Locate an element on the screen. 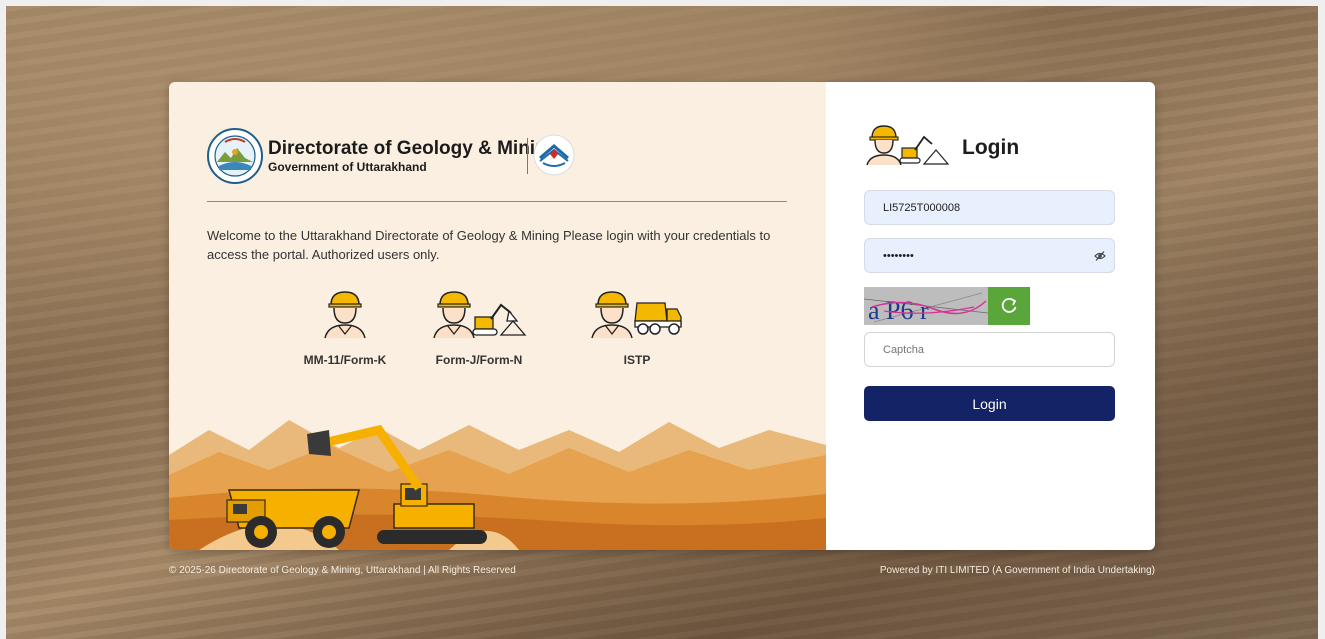 This screenshot has width=1325, height=639. refresh-captcha-button is located at coordinates (1009, 306).